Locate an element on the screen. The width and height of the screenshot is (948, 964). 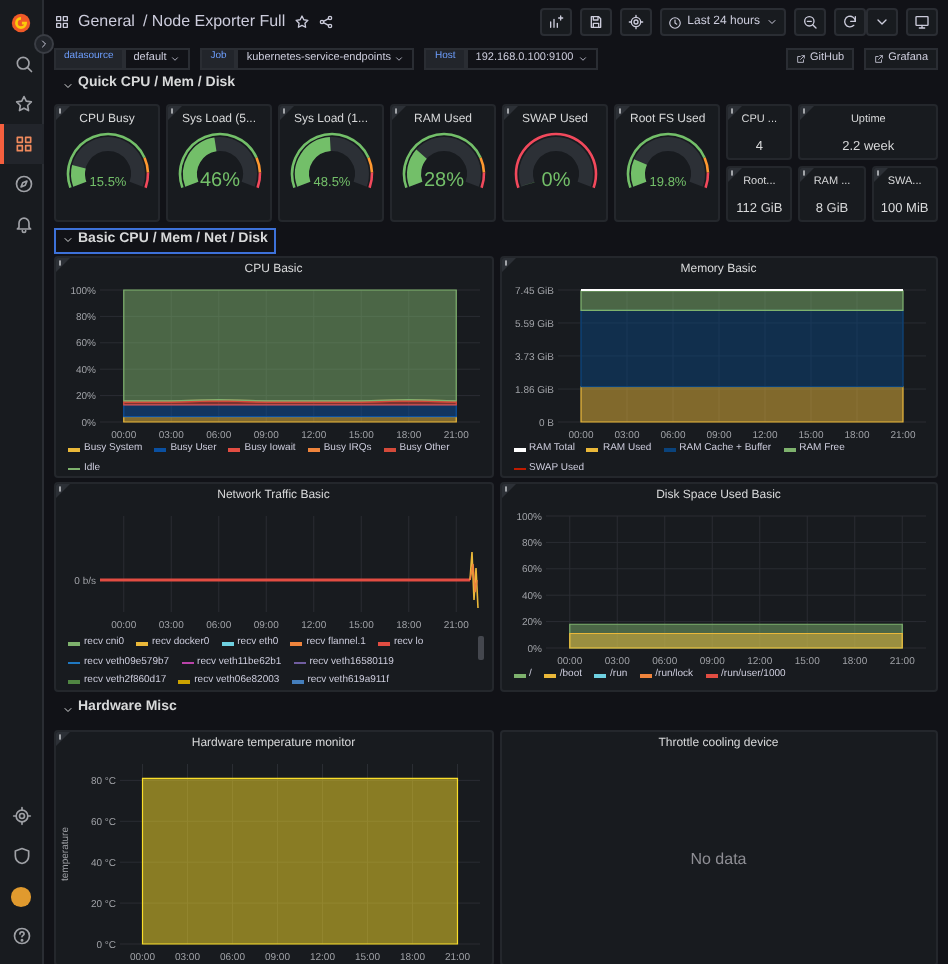
refresh-interval-button is located at coordinates (882, 22).